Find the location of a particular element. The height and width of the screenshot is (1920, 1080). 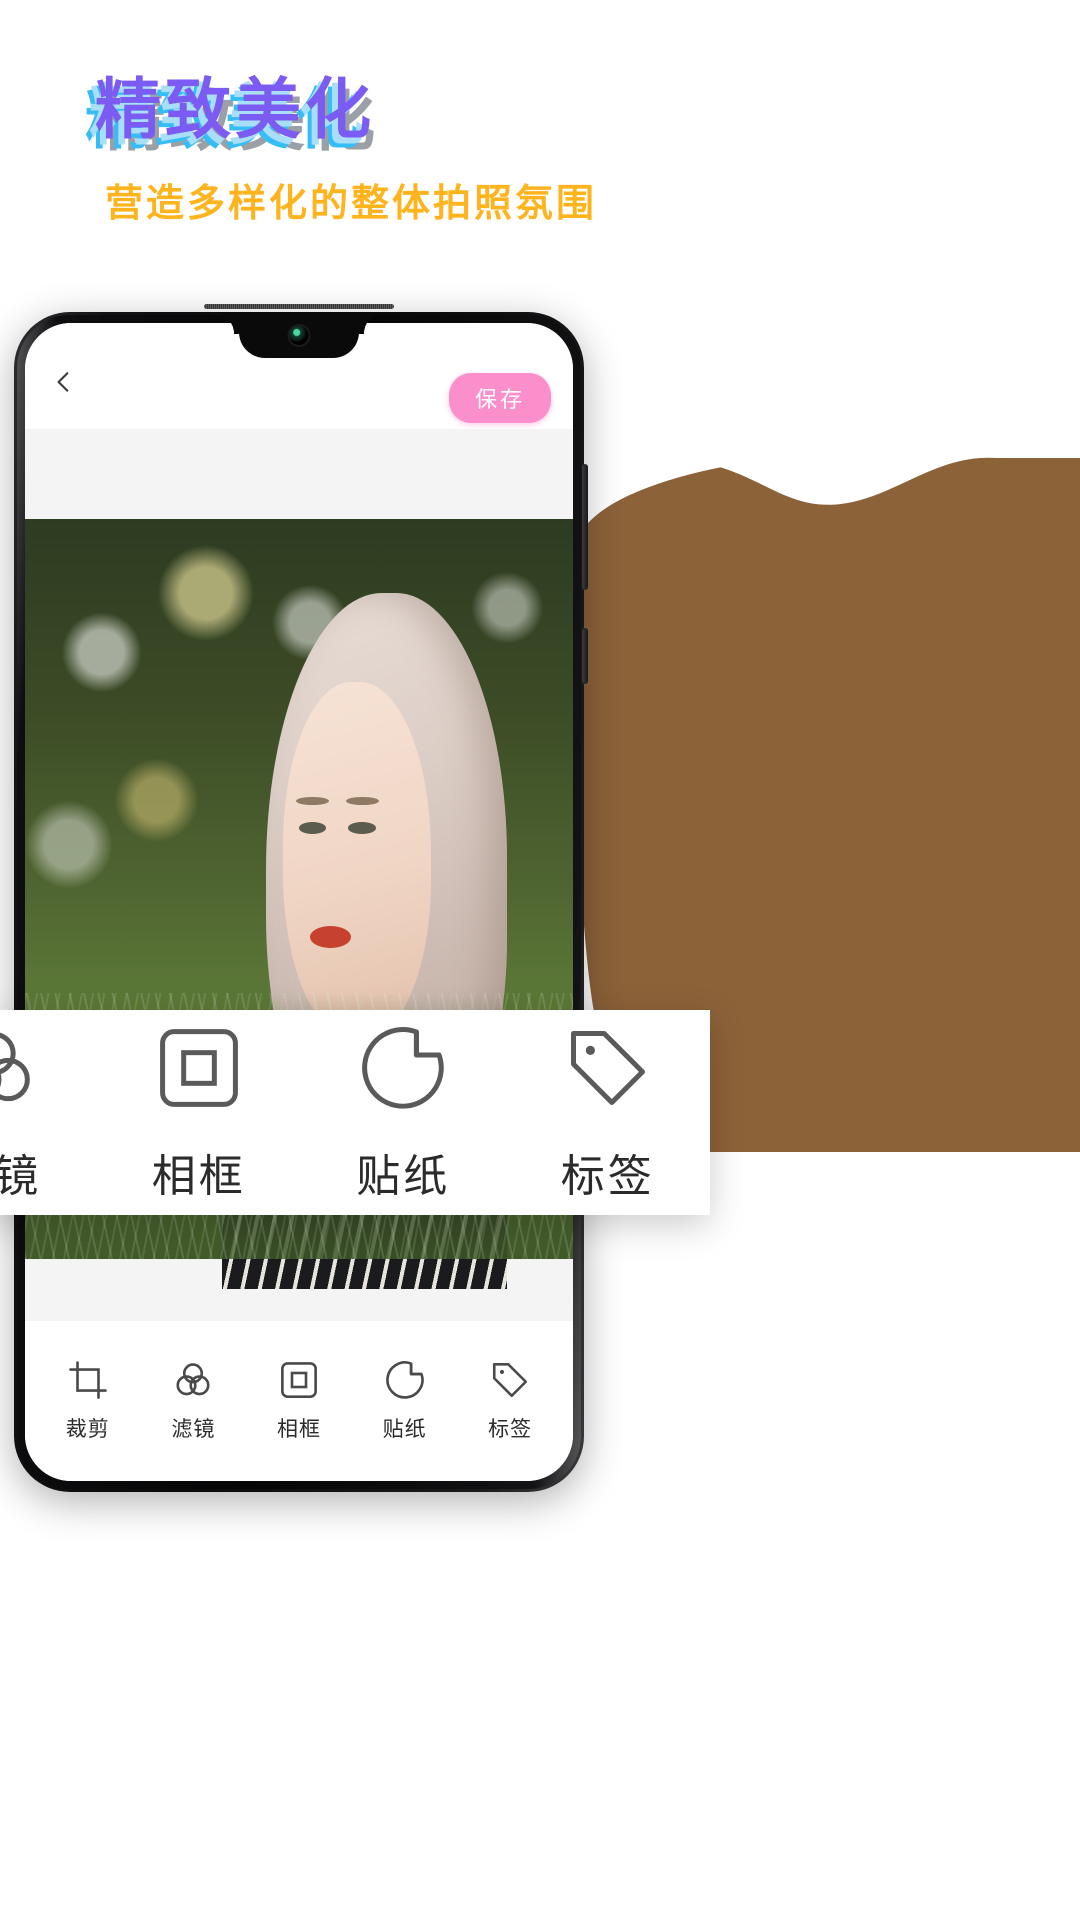

page-title: 精致美化 精致美化 精致美化 精致美化 is located at coordinates (230, 115).